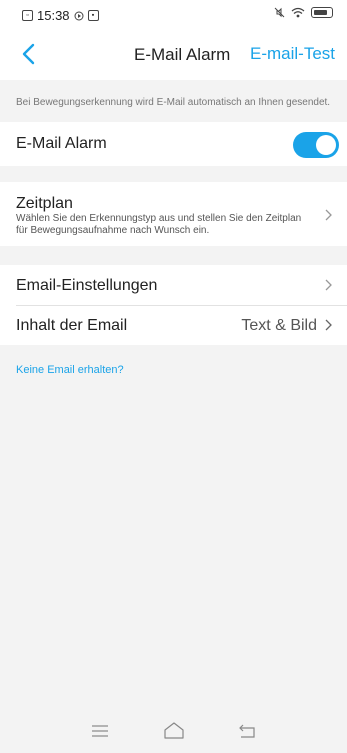 This screenshot has height=753, width=347. Describe the element at coordinates (173, 144) in the screenshot. I see `email-alarm-row: E-Mail Alarm` at that location.